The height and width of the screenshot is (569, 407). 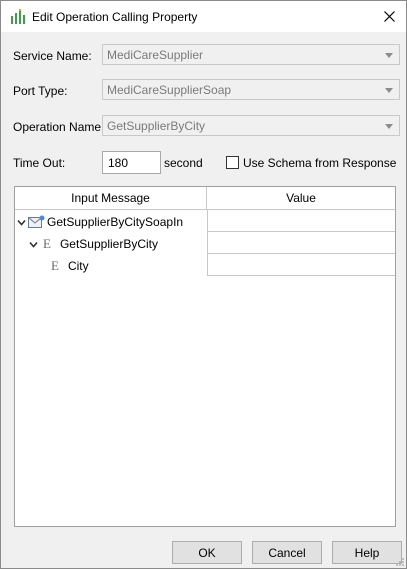 I want to click on tree-item-label: City, so click(x=78, y=266).